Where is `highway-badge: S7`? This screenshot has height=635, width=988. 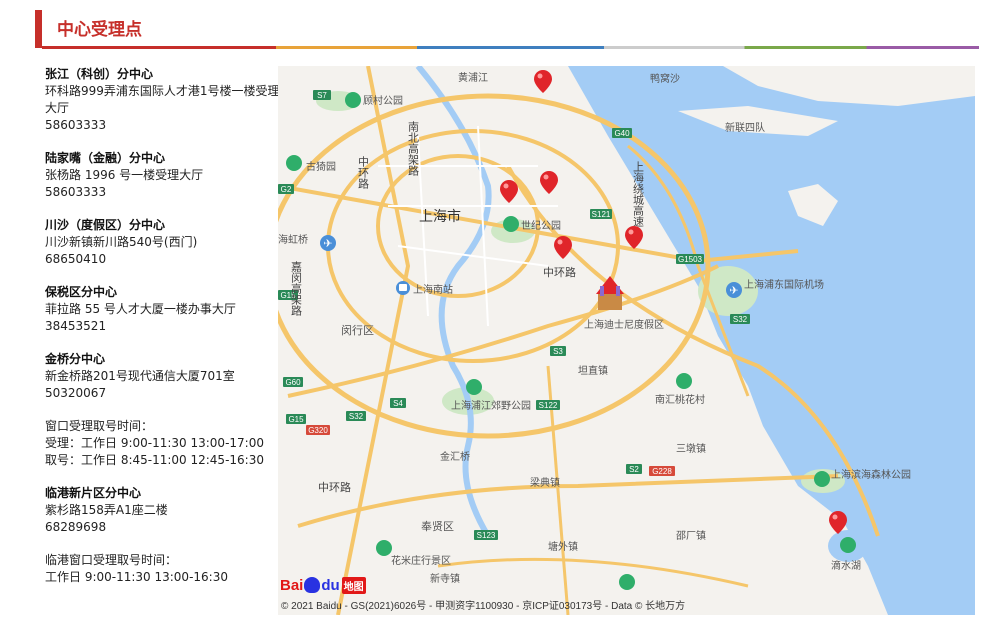
highway-badge: S7 is located at coordinates (322, 95).